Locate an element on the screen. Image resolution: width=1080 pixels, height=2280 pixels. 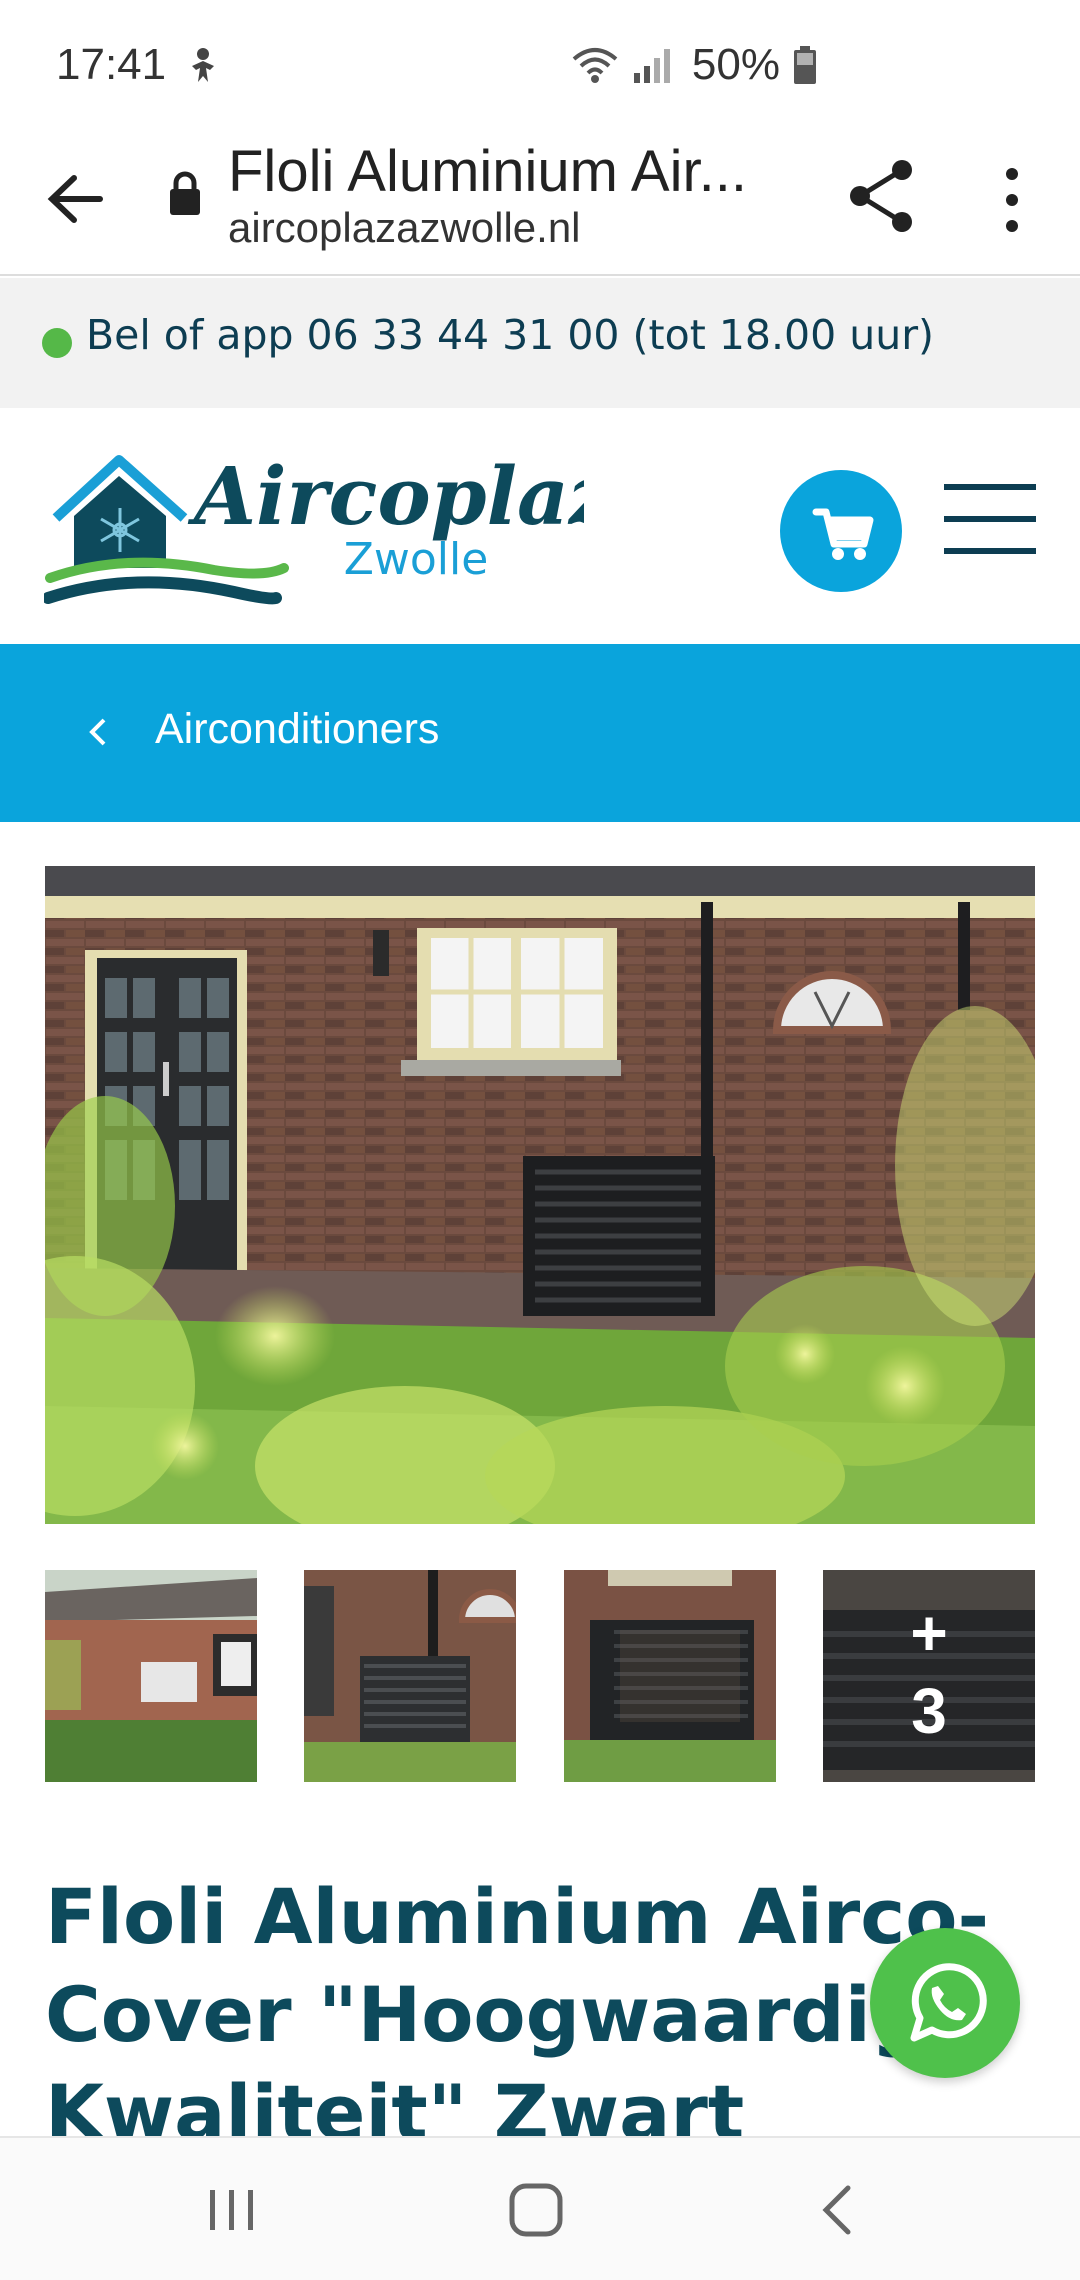
system-back-icon is located at coordinates (836, 2210).